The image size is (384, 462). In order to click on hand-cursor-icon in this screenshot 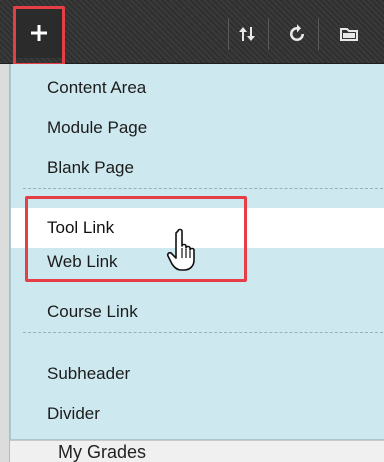, I will do `click(180, 249)`.